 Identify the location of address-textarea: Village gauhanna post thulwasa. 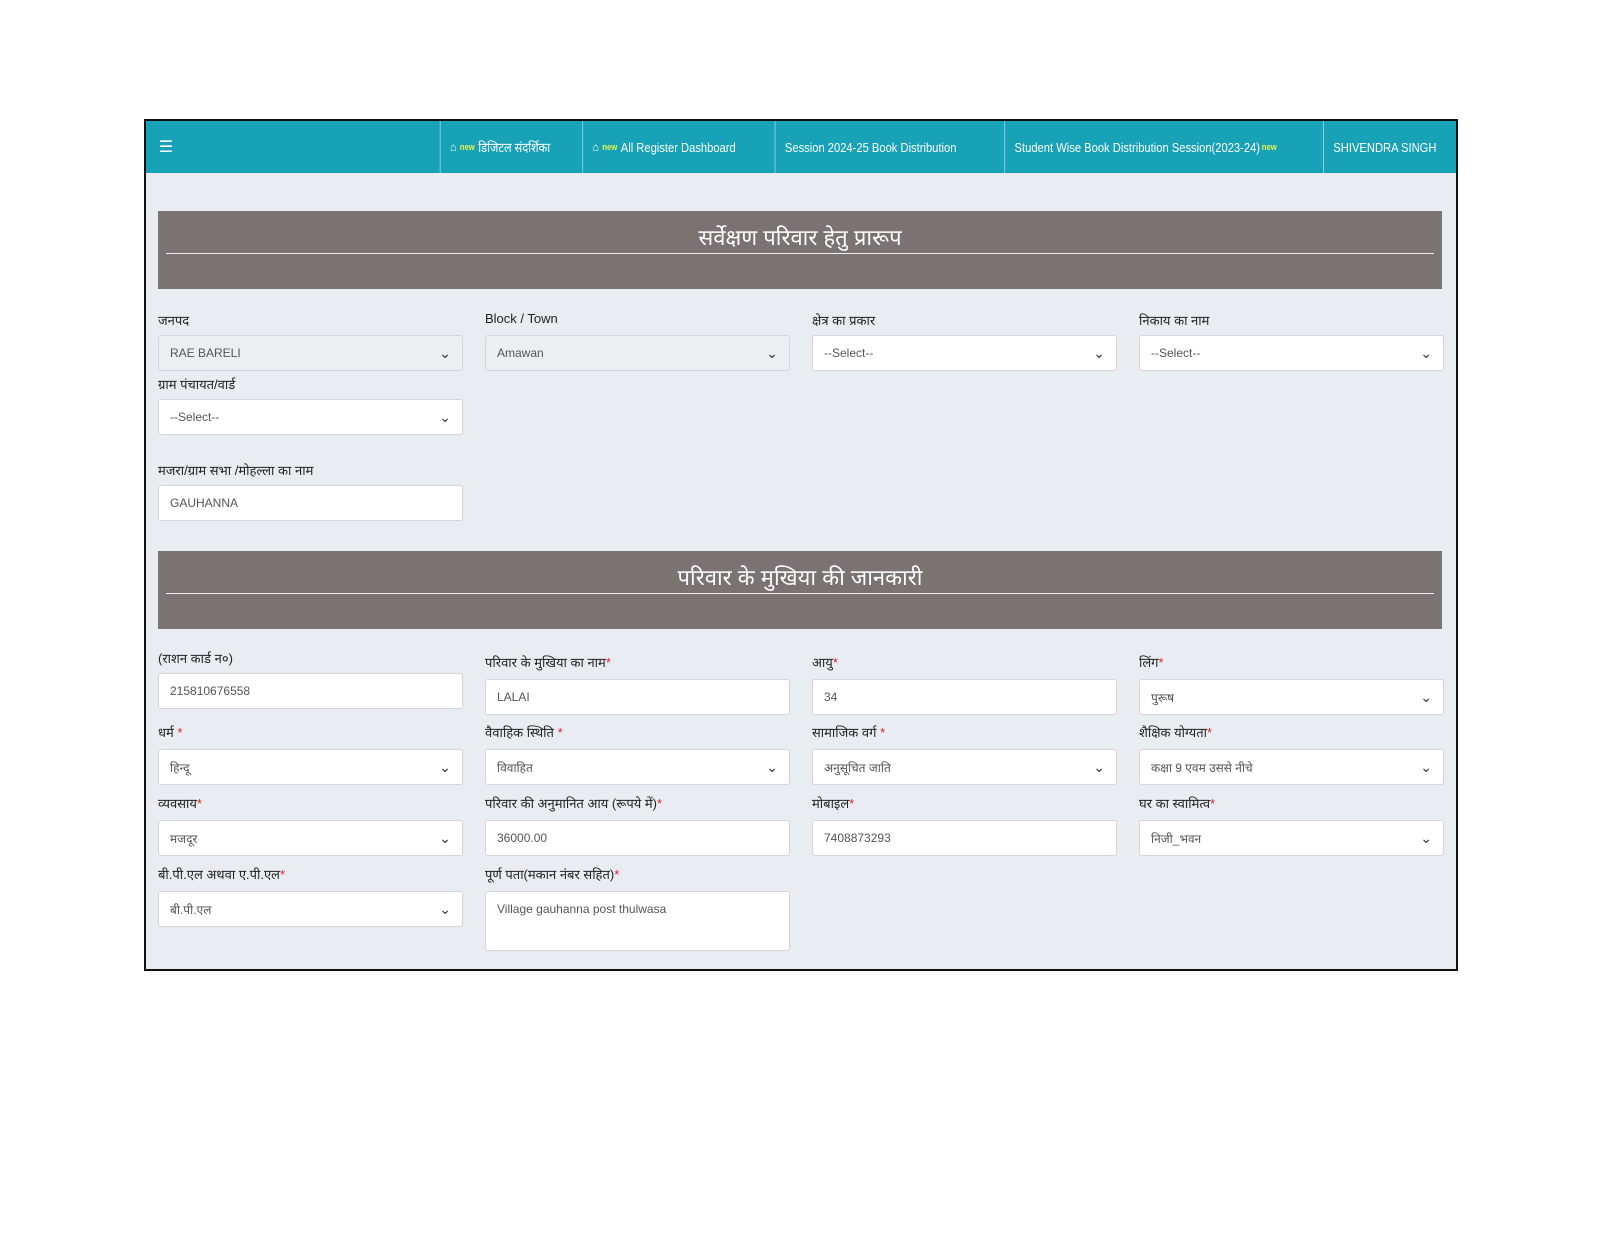
(637, 921).